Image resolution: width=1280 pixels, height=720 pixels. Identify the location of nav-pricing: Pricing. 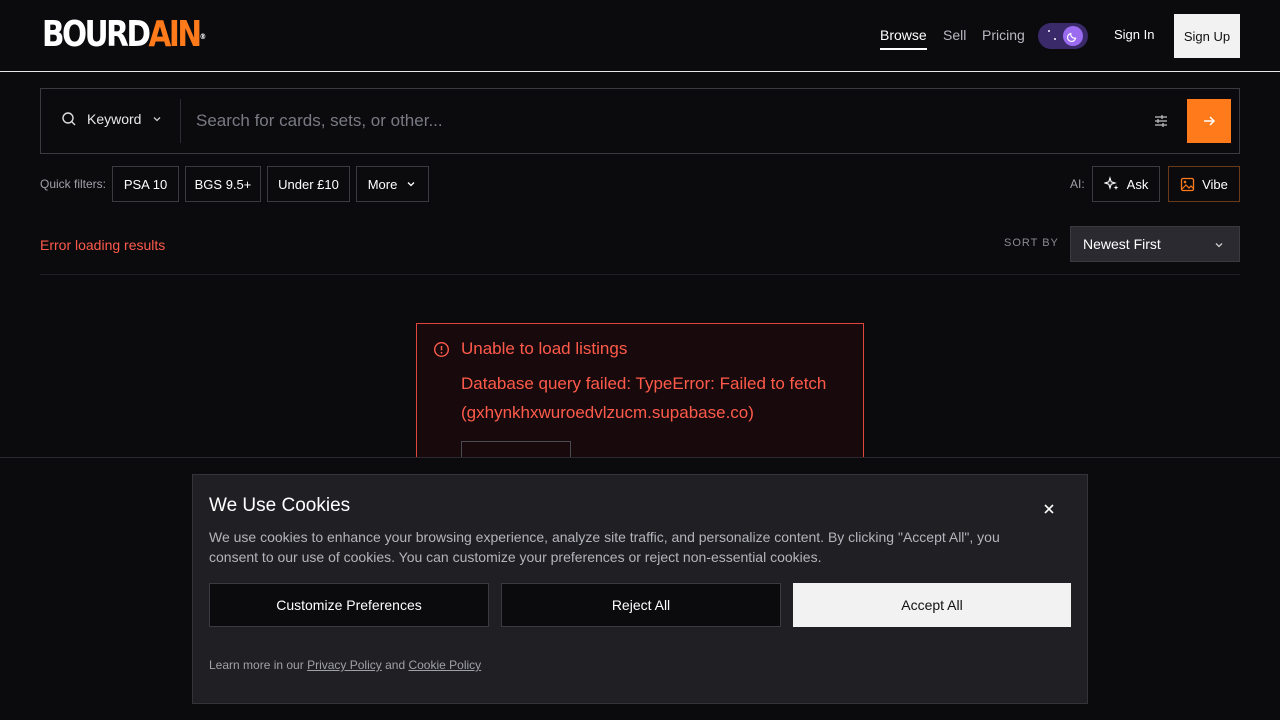
(1003, 35).